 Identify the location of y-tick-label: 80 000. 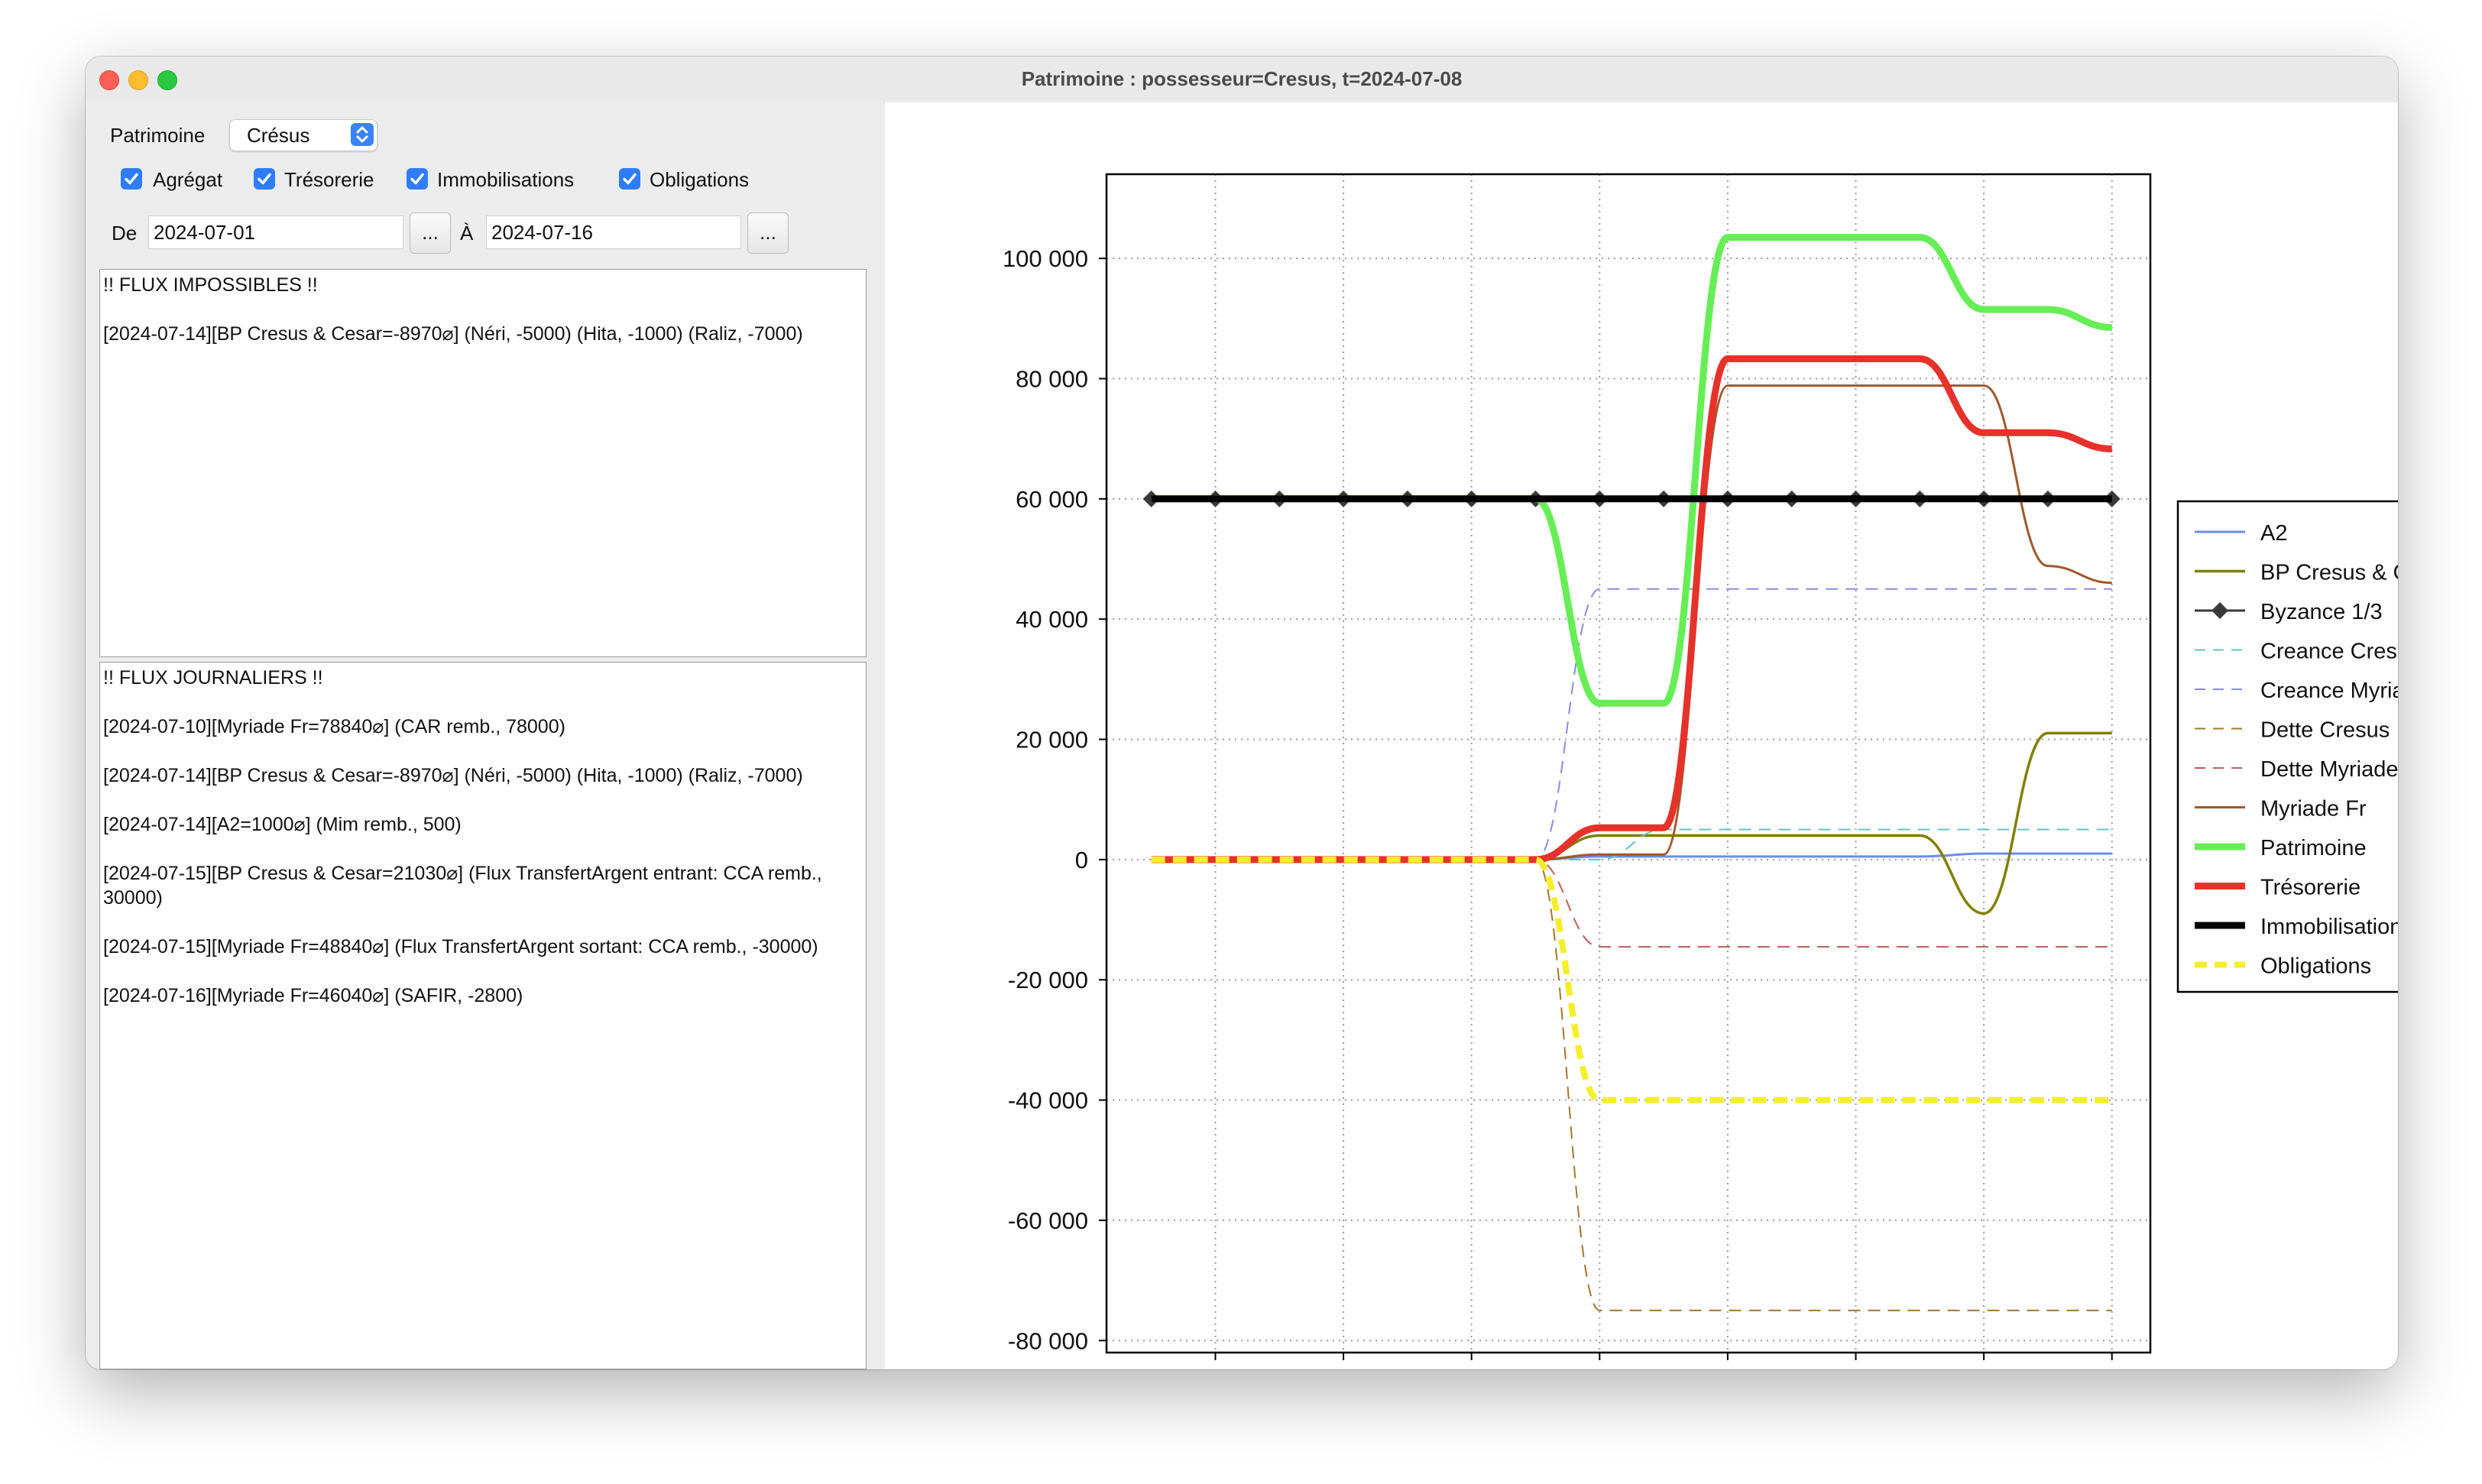
(1052, 379).